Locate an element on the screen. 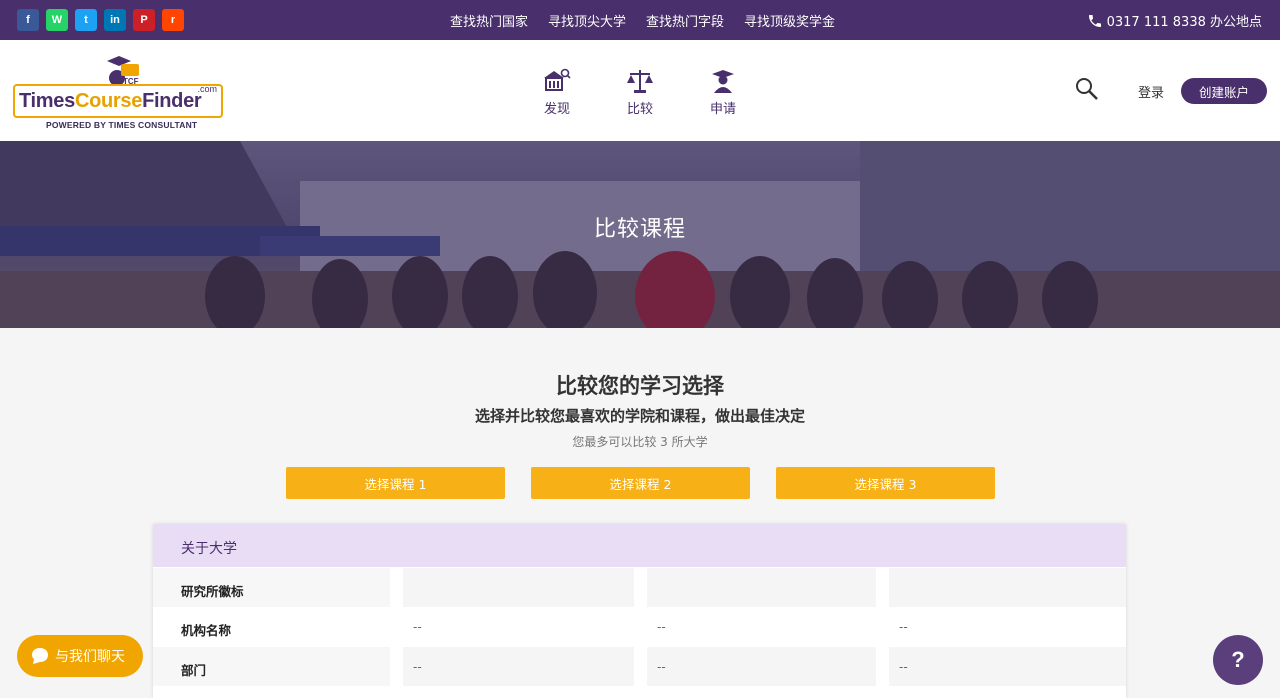 The image size is (1280, 698). apply-graduate-icon is located at coordinates (723, 81).